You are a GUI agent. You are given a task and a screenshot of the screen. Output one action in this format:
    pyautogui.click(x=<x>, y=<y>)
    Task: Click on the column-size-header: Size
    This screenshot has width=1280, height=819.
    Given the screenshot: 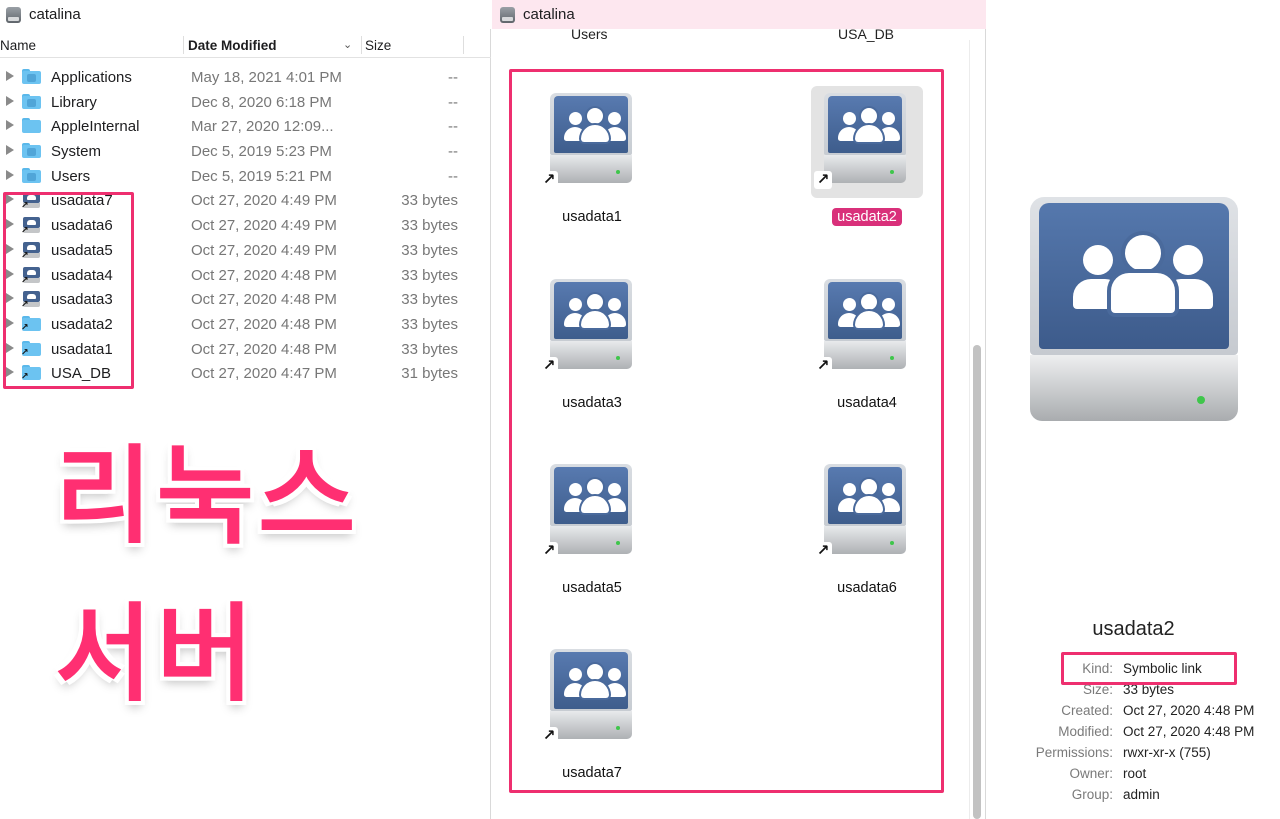 What is the action you would take?
    pyautogui.click(x=378, y=45)
    